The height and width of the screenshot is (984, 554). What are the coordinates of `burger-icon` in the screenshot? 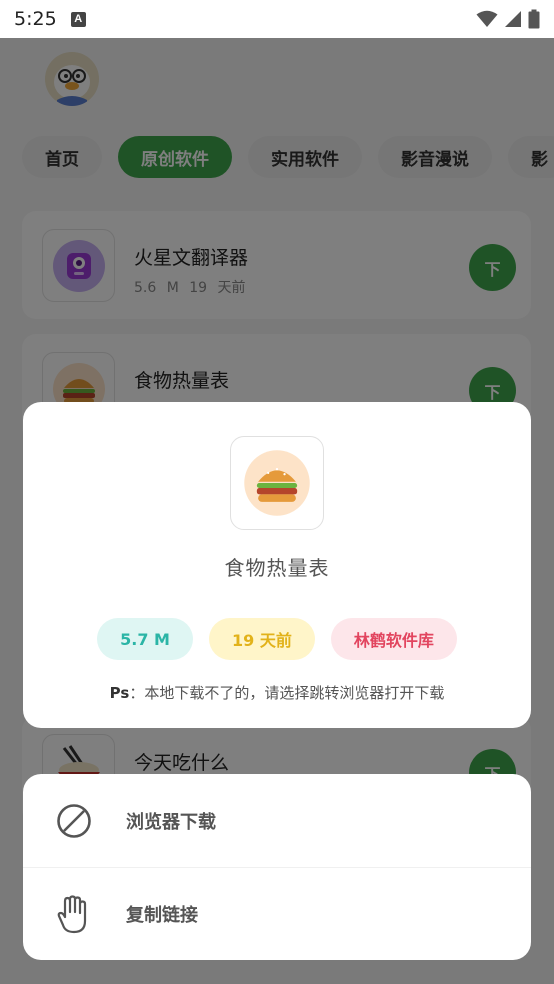 It's located at (277, 483).